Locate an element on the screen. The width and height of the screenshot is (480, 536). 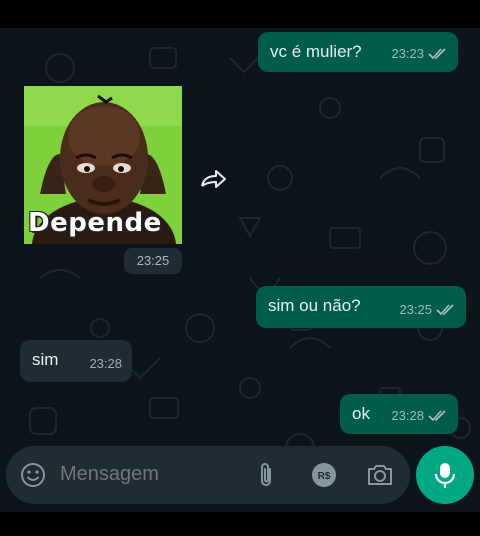
message-bubble-outgoing: vc é mulier? 23:23 is located at coordinates (358, 52).